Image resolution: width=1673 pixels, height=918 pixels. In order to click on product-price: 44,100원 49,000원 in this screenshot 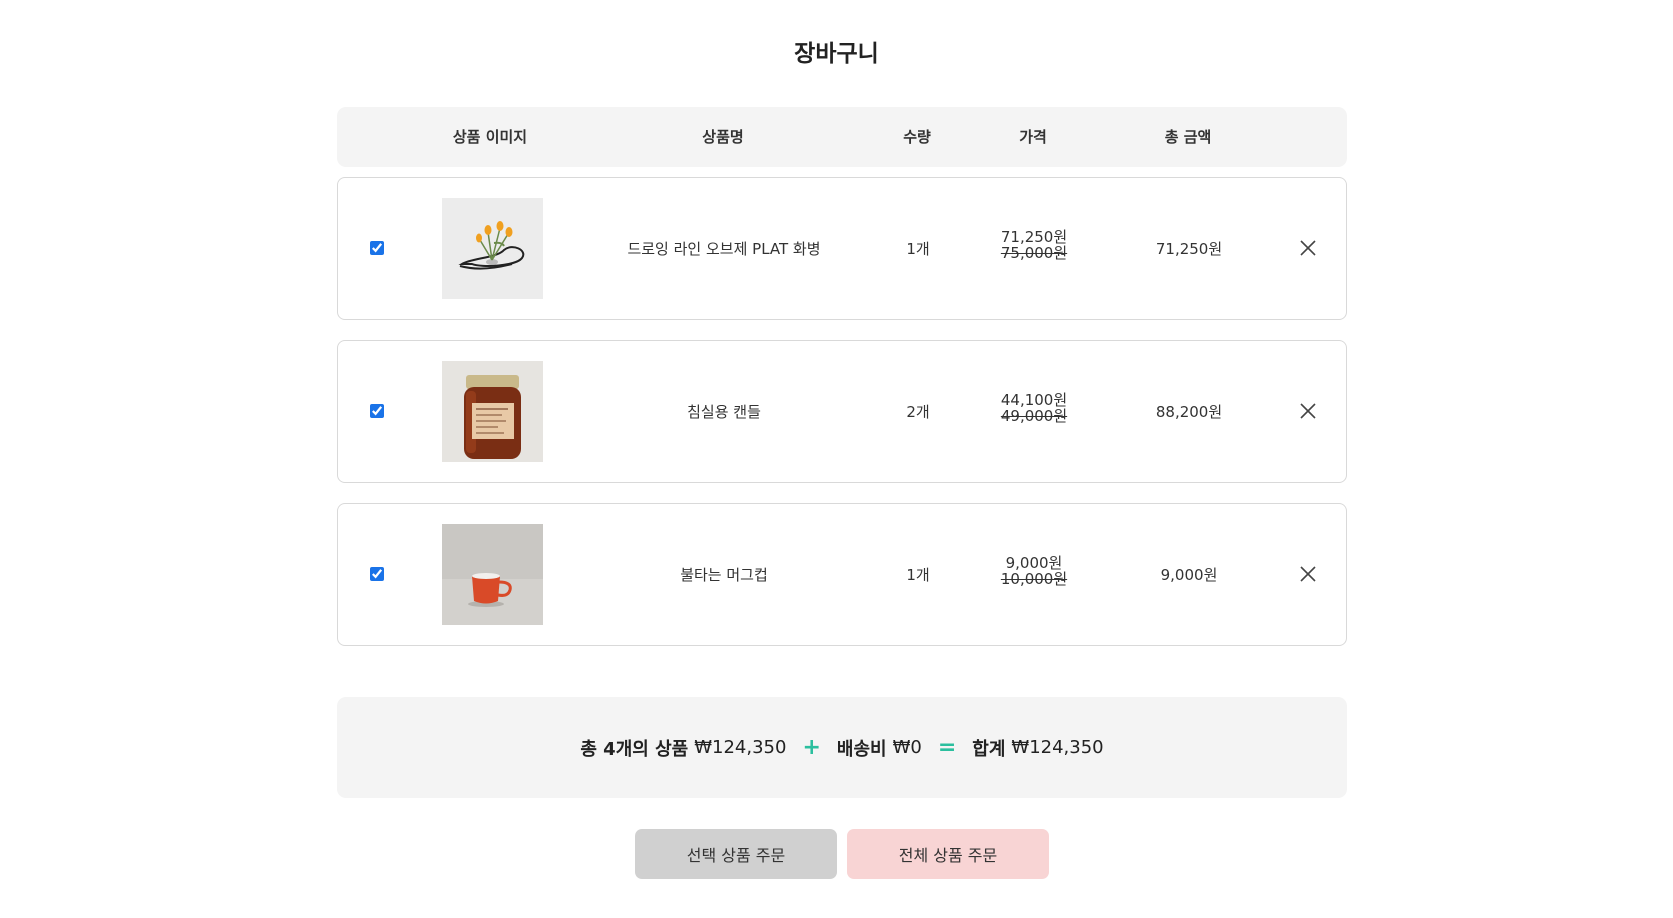, I will do `click(1034, 408)`.